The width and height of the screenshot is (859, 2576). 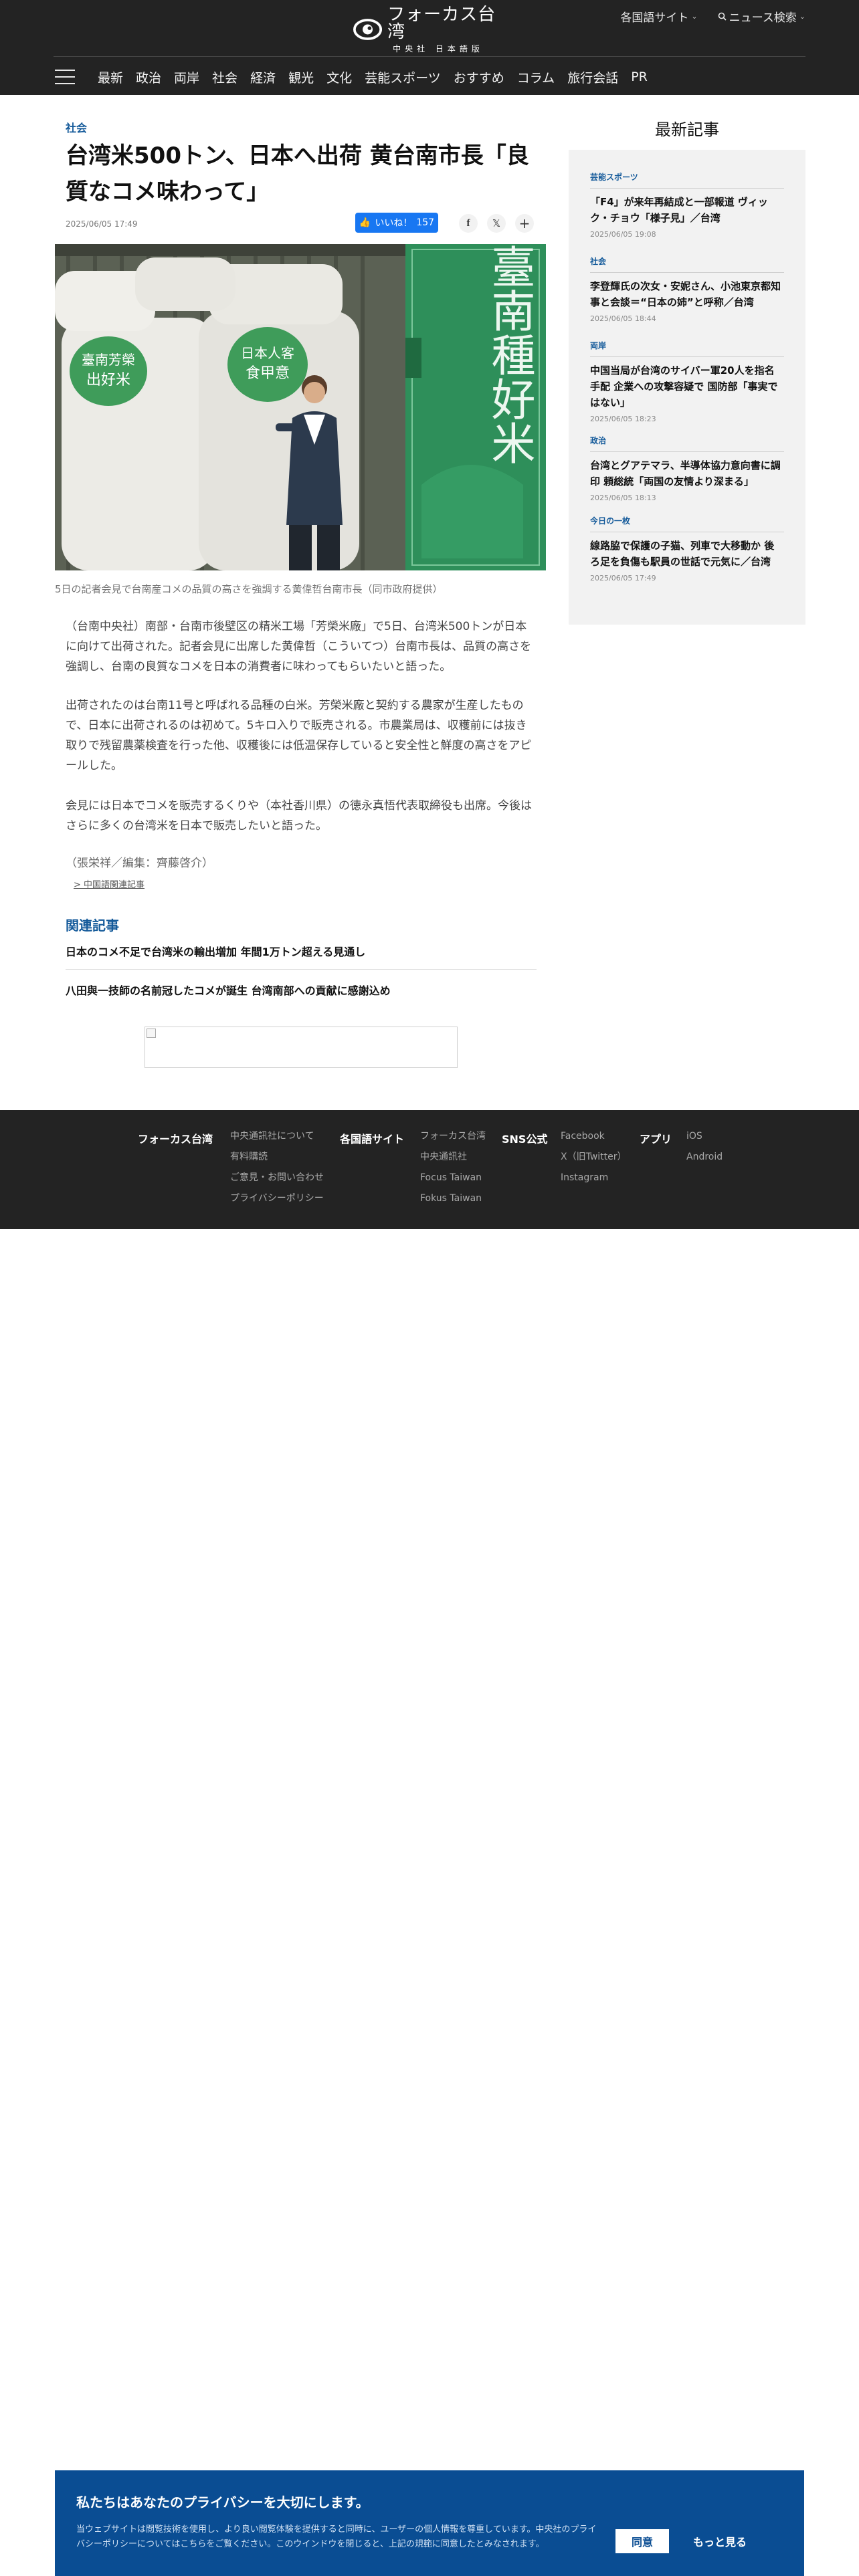 I want to click on facebook-like-button: 👍 いいね！ 157, so click(x=396, y=223).